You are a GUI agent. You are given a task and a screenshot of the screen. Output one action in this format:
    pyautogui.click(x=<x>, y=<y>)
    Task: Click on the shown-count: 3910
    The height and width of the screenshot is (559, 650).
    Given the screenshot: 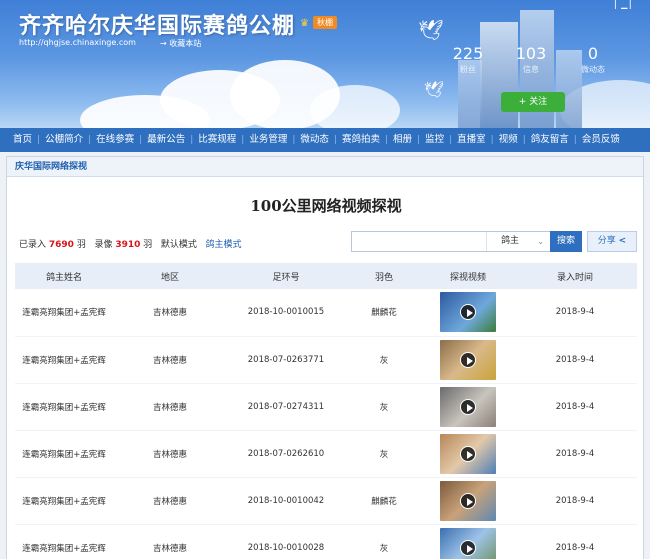 What is the action you would take?
    pyautogui.click(x=128, y=245)
    